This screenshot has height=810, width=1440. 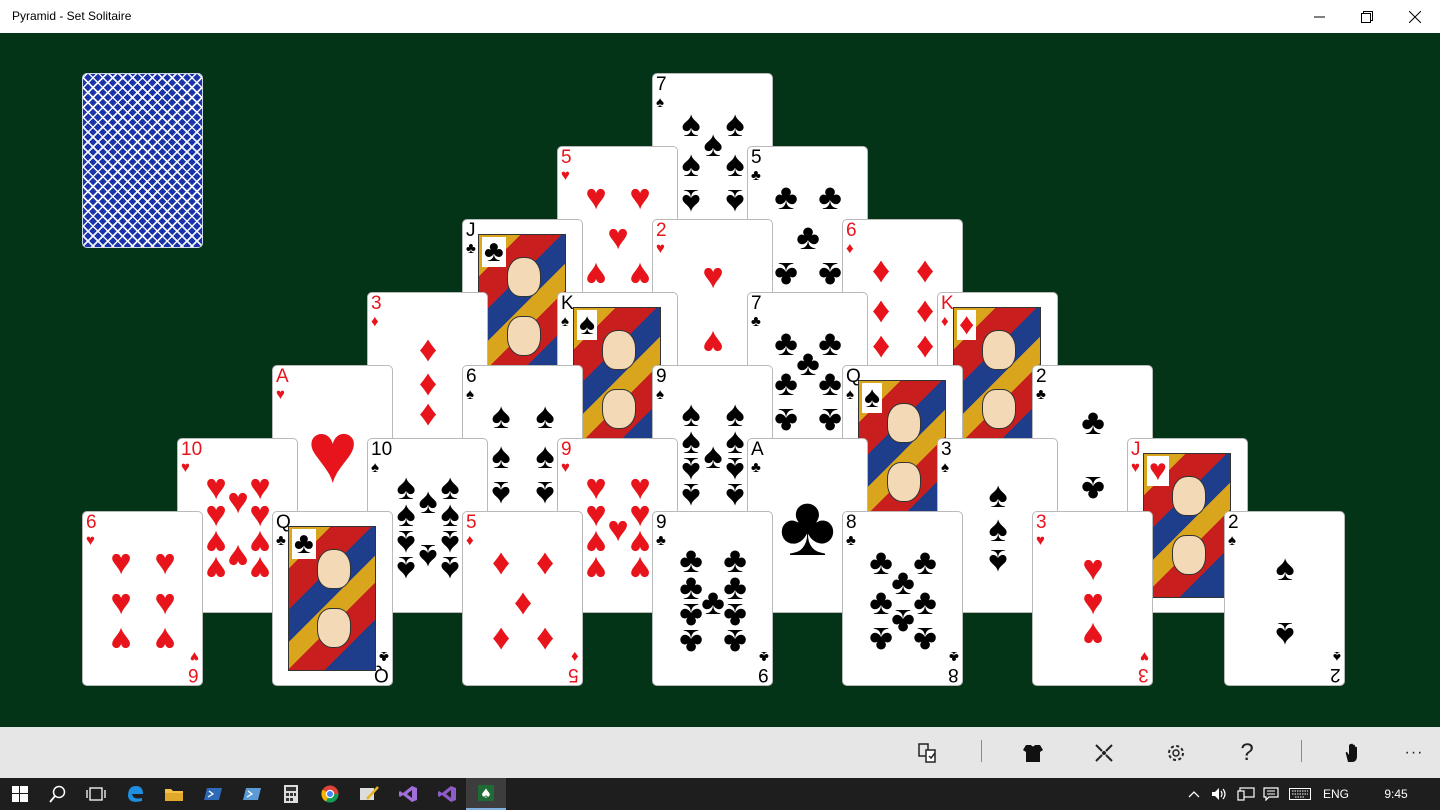 What do you see at coordinates (712, 598) in the screenshot?
I see `pyramid-card: ♣ ♣ ♣ ♣ ♣ ♣ ♣ ♣ ♣ 9 ♣ 9 ♣` at bounding box center [712, 598].